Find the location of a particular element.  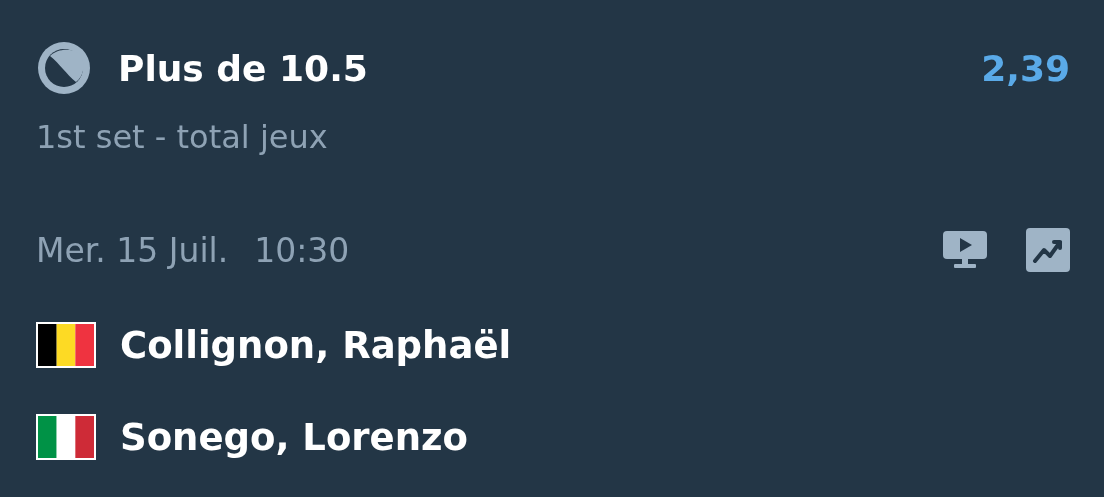

selection-title: Plus de 10.5 is located at coordinates (243, 68).